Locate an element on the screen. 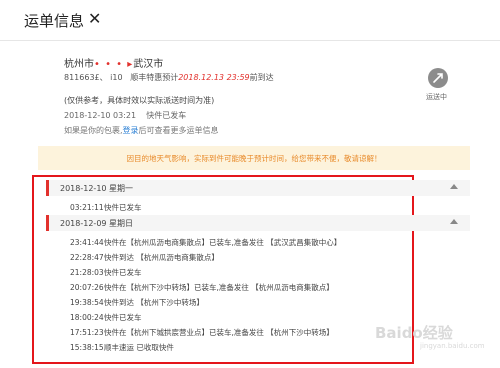 Image resolution: width=500 pixels, height=368 pixels. event-time: 17:51:23 is located at coordinates (87, 332).